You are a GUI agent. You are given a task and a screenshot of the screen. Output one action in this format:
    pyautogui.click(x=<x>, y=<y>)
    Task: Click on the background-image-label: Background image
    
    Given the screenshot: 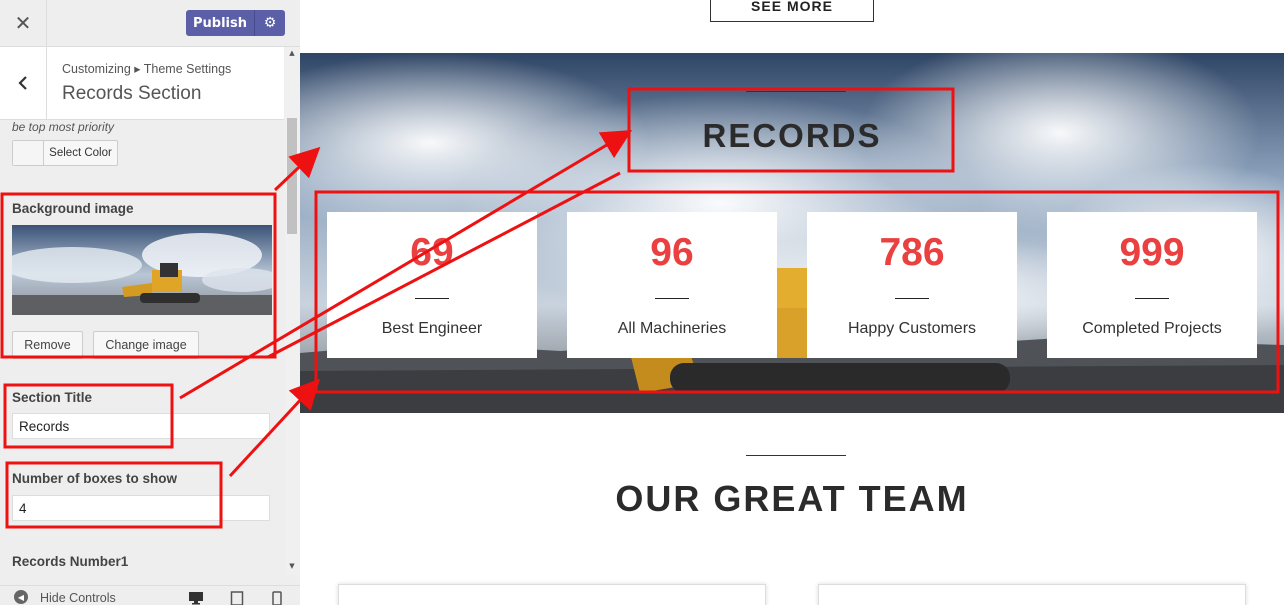 What is the action you would take?
    pyautogui.click(x=73, y=208)
    